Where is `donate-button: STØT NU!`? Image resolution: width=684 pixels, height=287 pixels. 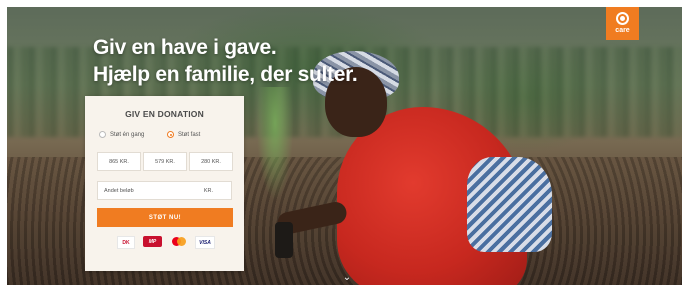
donate-button: STØT NU! is located at coordinates (165, 217).